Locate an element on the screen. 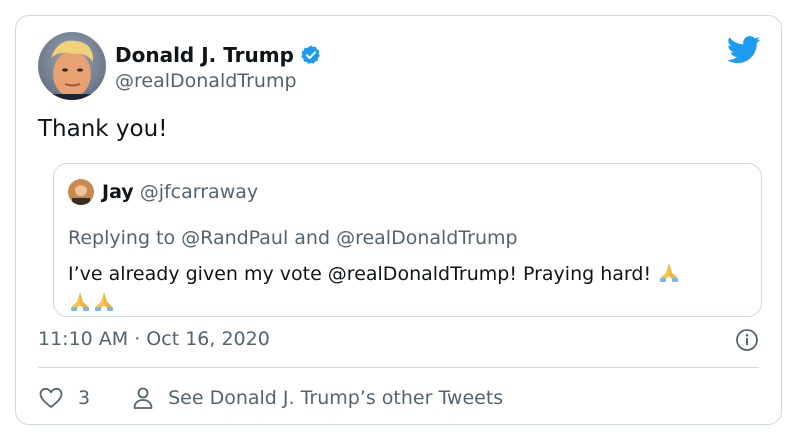 The image size is (800, 442). tweet-text: Thank you! is located at coordinates (103, 129).